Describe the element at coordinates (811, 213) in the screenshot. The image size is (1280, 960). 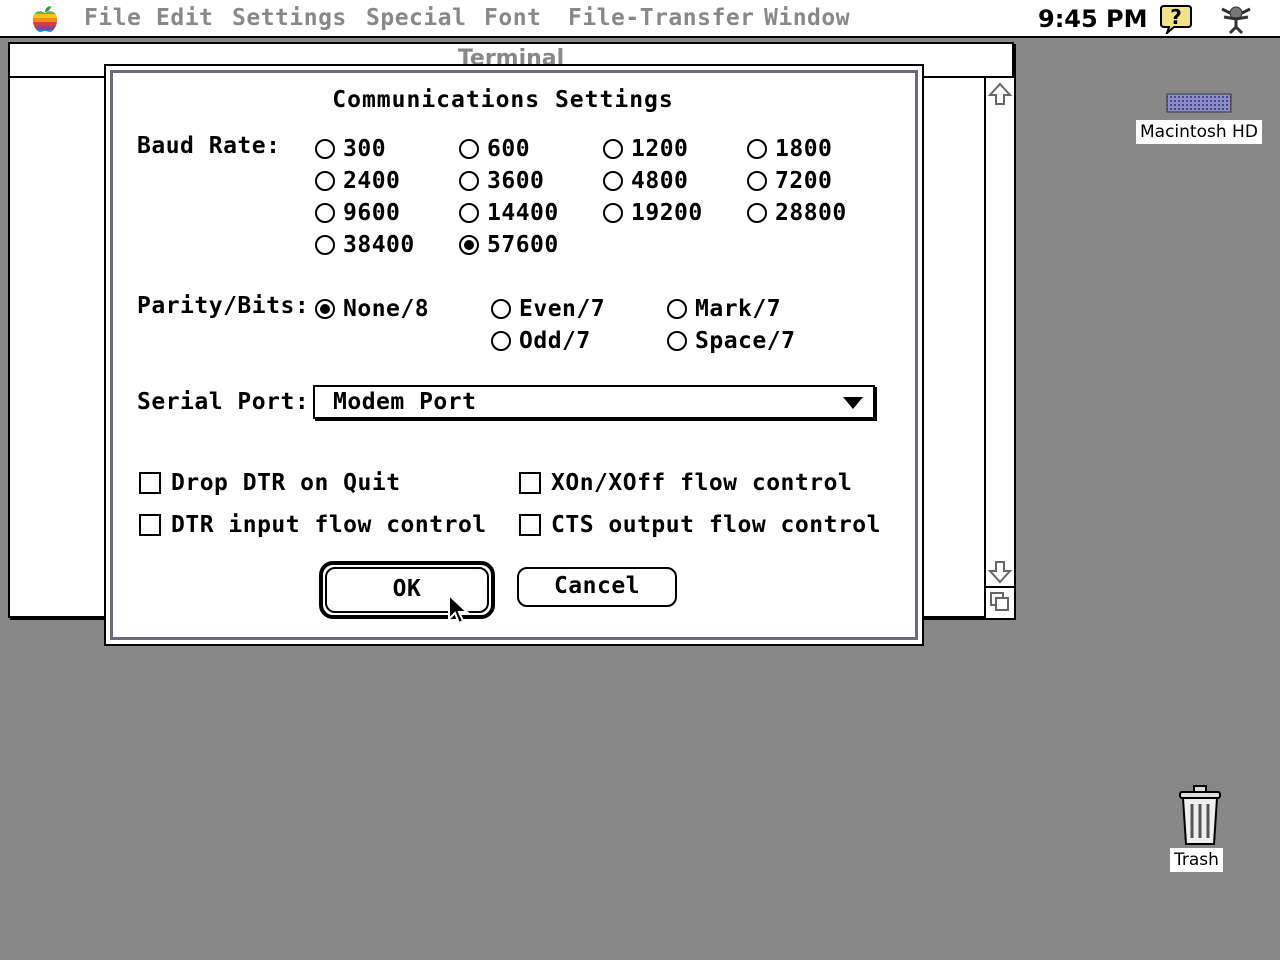
I see `radio-label: 28800` at that location.